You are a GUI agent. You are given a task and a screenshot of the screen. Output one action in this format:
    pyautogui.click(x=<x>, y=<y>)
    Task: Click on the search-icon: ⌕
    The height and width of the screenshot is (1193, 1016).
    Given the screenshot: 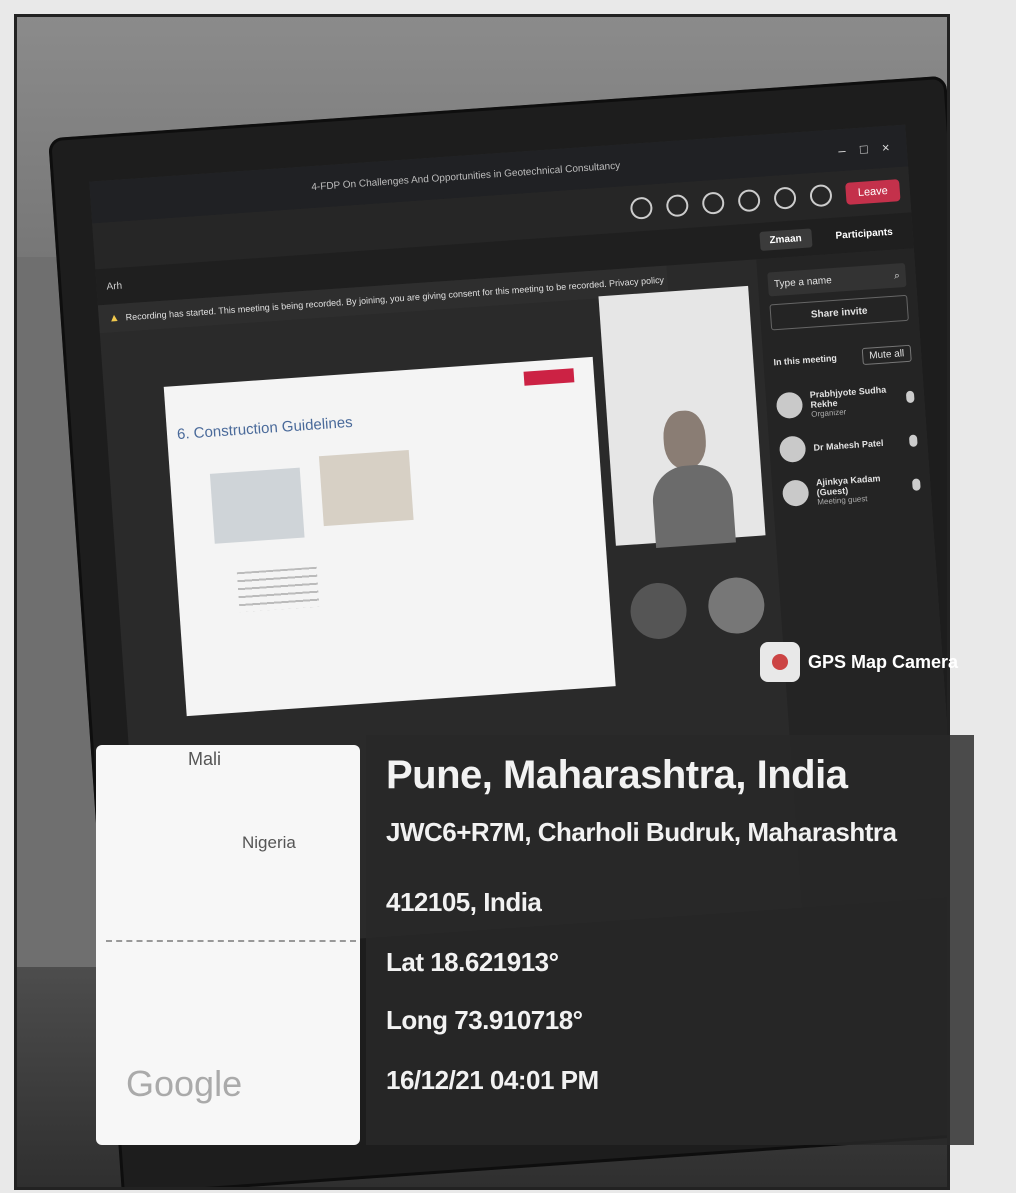 What is the action you would take?
    pyautogui.click(x=897, y=275)
    